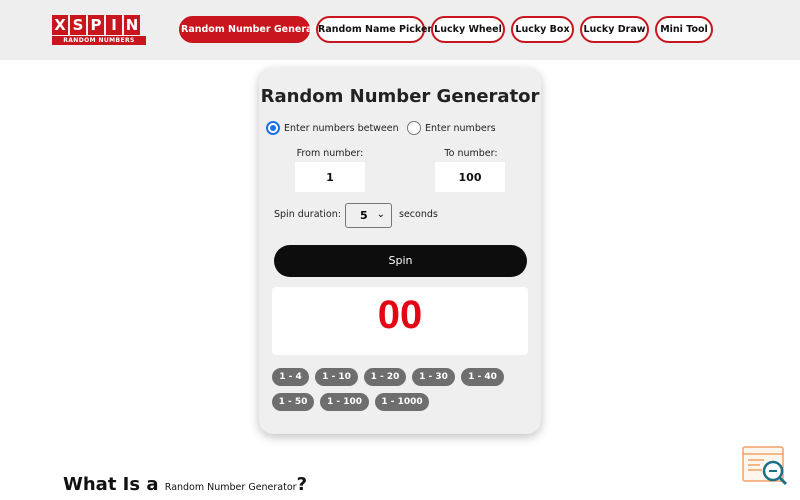 This screenshot has height=500, width=800. What do you see at coordinates (341, 128) in the screenshot?
I see `radio-between-label: Enter numbers between` at bounding box center [341, 128].